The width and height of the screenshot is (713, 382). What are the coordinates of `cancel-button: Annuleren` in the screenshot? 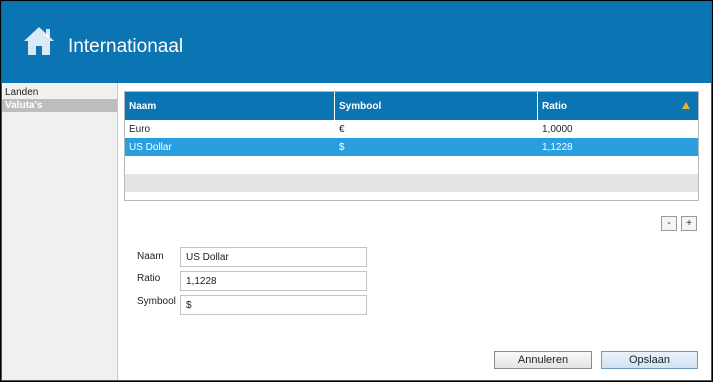 It's located at (543, 360).